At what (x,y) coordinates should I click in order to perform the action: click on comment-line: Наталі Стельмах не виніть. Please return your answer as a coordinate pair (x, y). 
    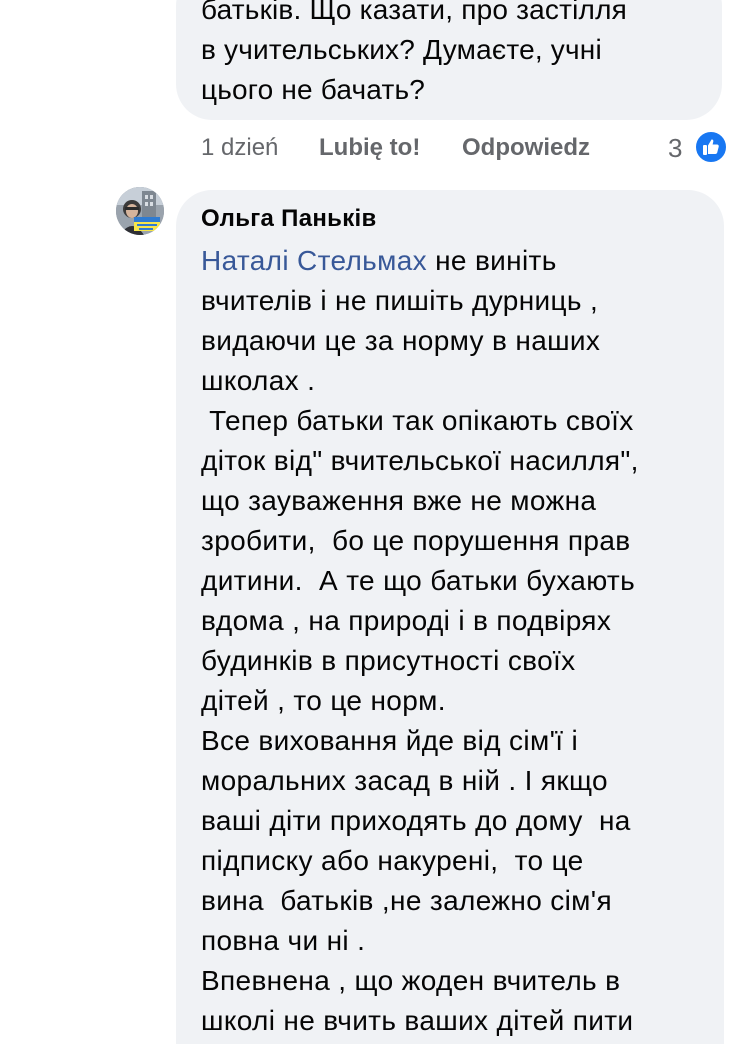
    Looking at the image, I should click on (461, 261).